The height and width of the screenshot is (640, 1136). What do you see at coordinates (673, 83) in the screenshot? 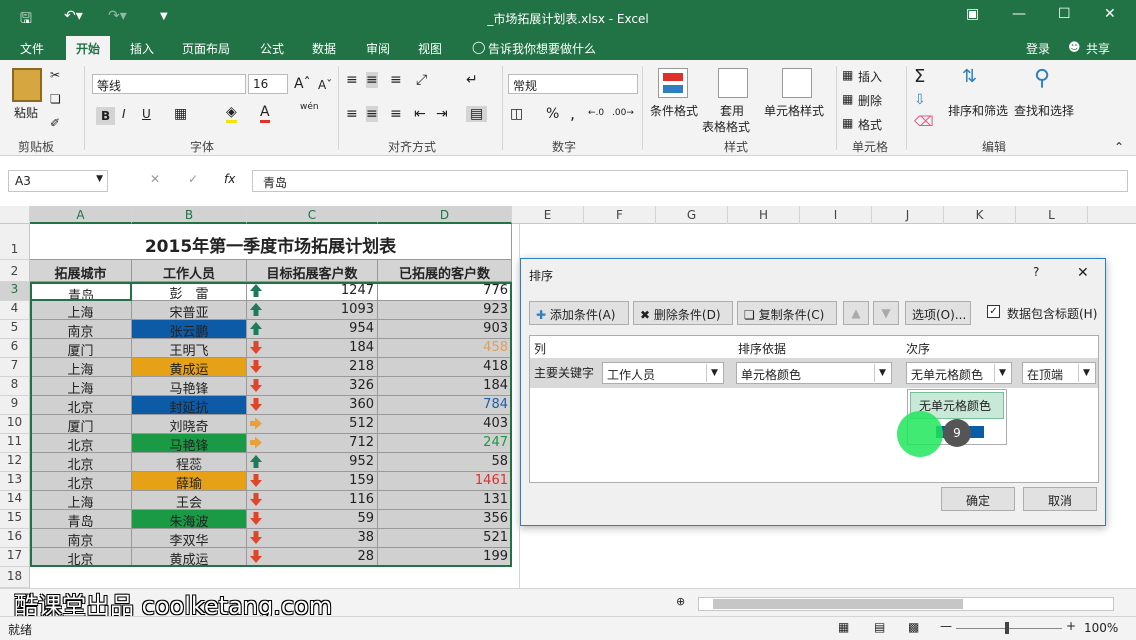
I see `conditional-format-icon` at bounding box center [673, 83].